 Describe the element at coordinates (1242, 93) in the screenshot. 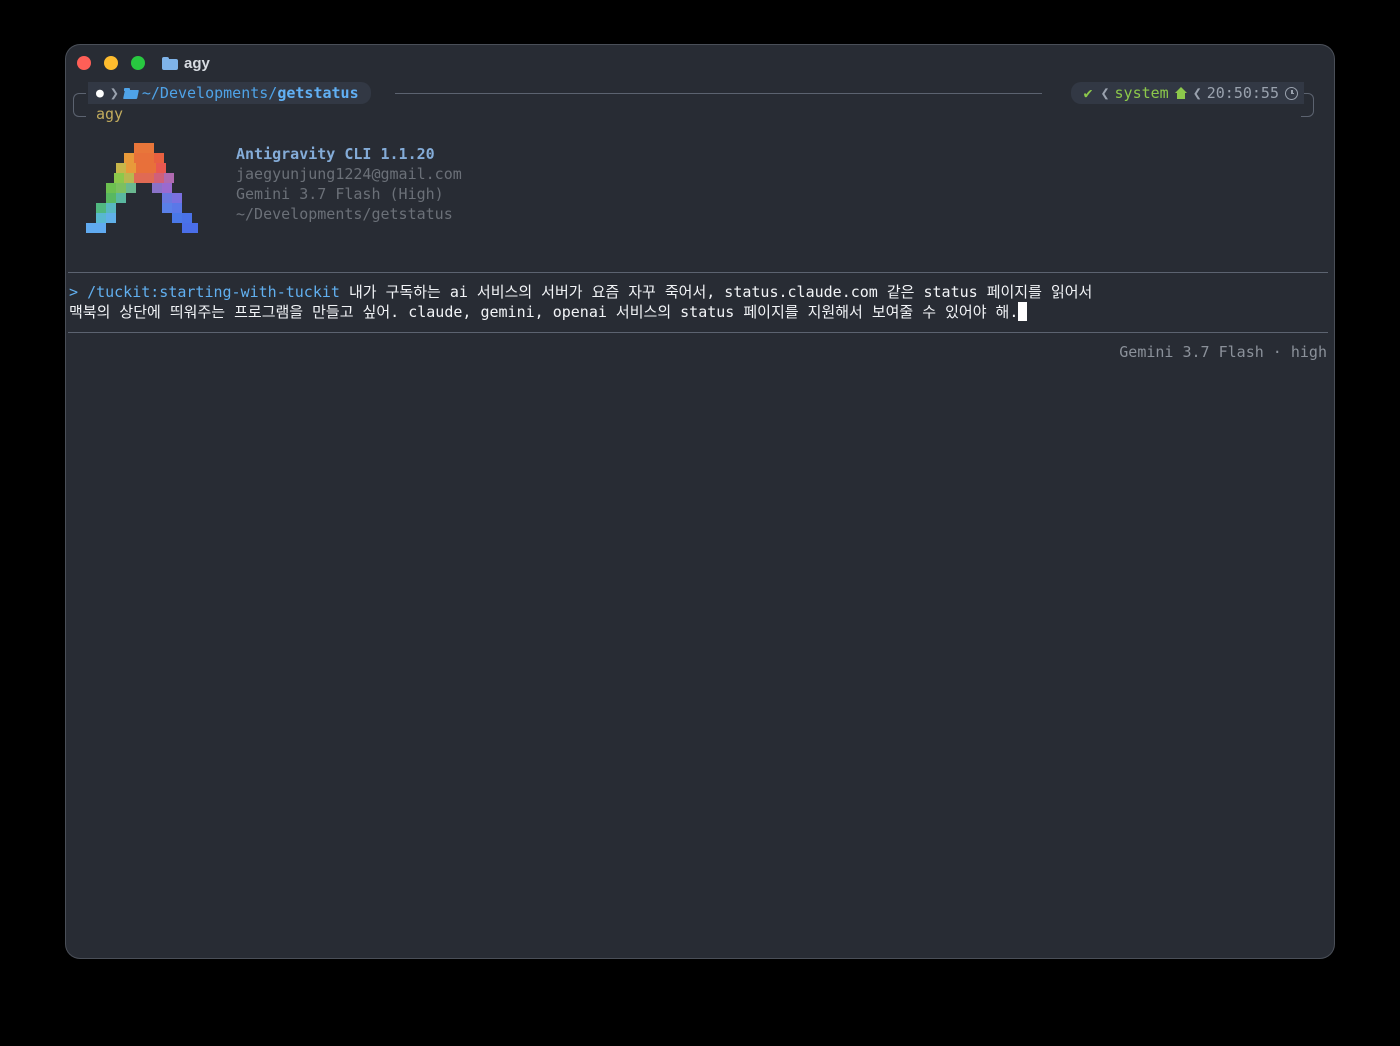

I see `clock-time: 20:50:55` at that location.